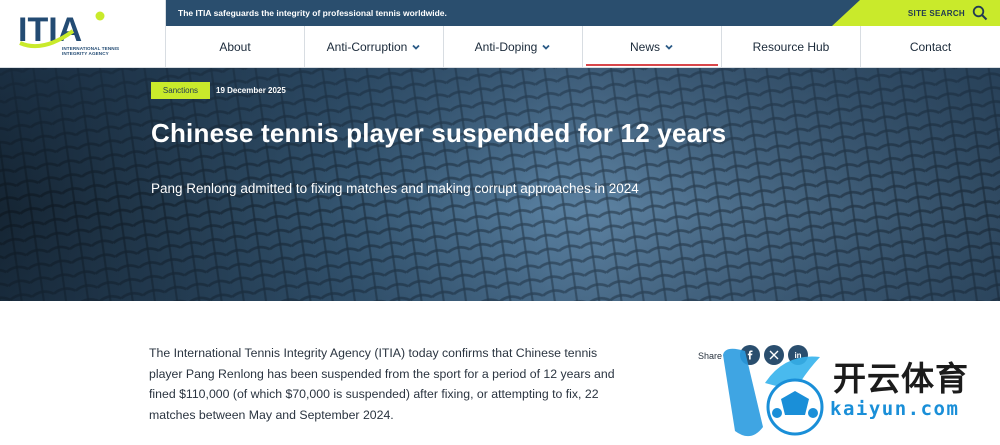 The height and width of the screenshot is (445, 1000). Describe the element at coordinates (91, 51) in the screenshot. I see `logo-subtitle: INTERNATIONAL TENNIS INTEGRITY AGENCY` at that location.